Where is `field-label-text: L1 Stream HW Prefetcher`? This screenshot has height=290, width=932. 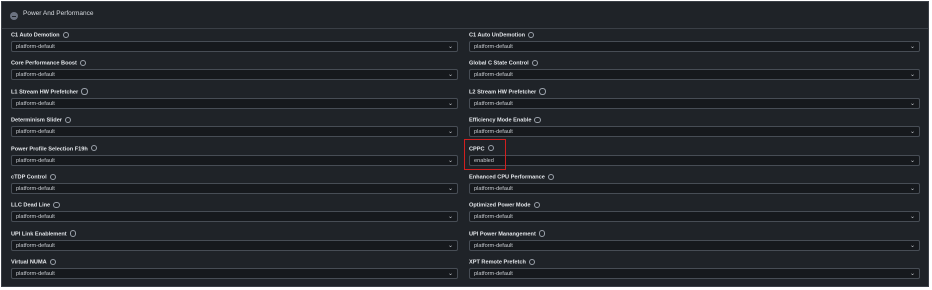
field-label-text: L1 Stream HW Prefetcher is located at coordinates (45, 92).